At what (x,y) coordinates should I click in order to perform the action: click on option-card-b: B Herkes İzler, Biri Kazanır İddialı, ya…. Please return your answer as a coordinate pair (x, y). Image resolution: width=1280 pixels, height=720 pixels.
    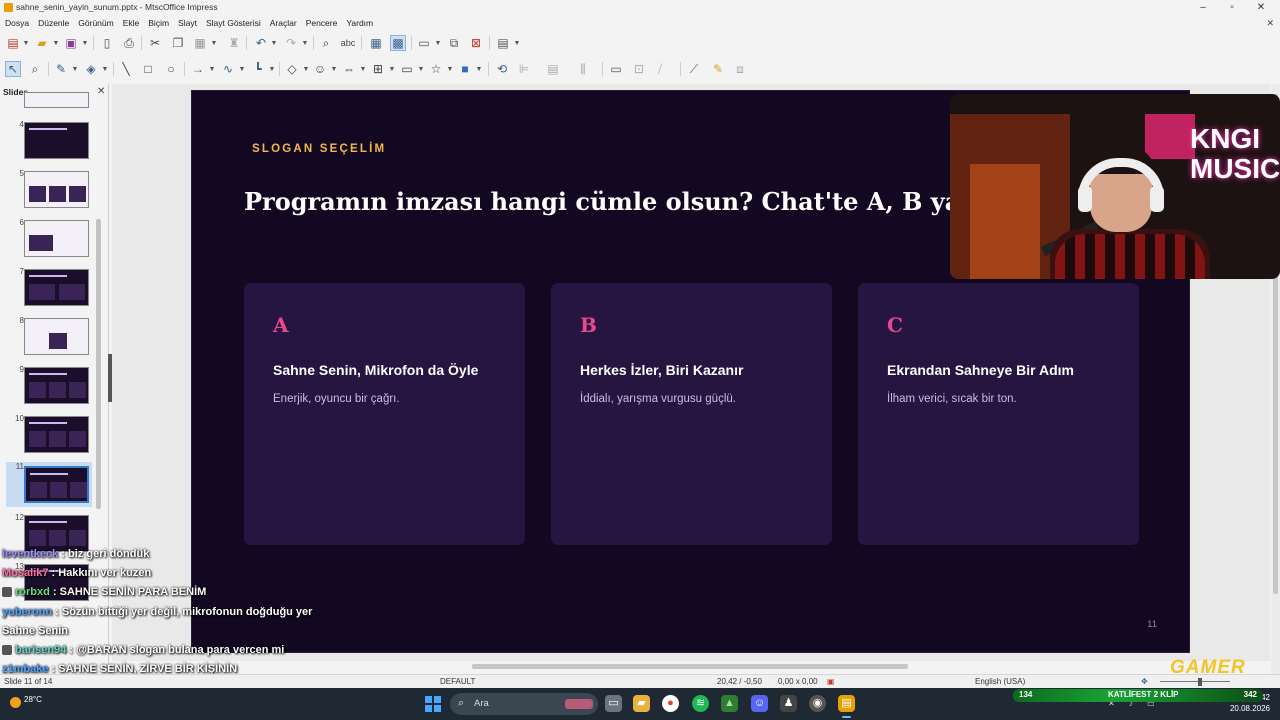
    Looking at the image, I should click on (691, 414).